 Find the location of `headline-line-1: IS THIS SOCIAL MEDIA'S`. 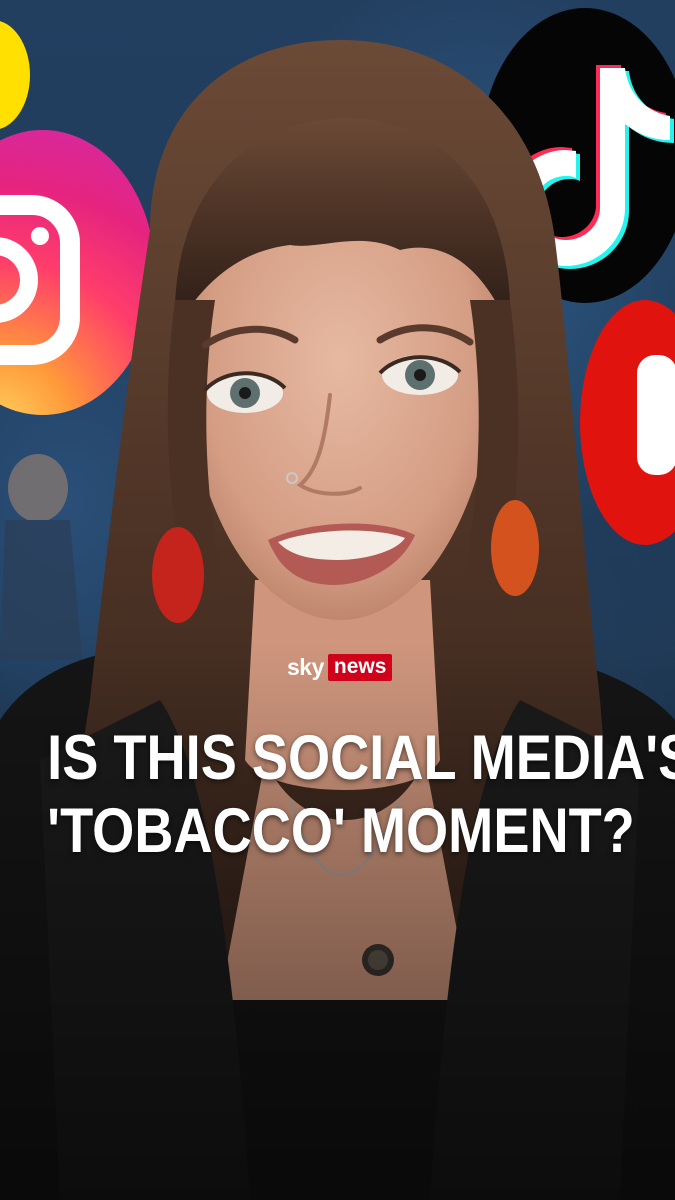

headline-line-1: IS THIS SOCIAL MEDIA'S is located at coordinates (361, 758).